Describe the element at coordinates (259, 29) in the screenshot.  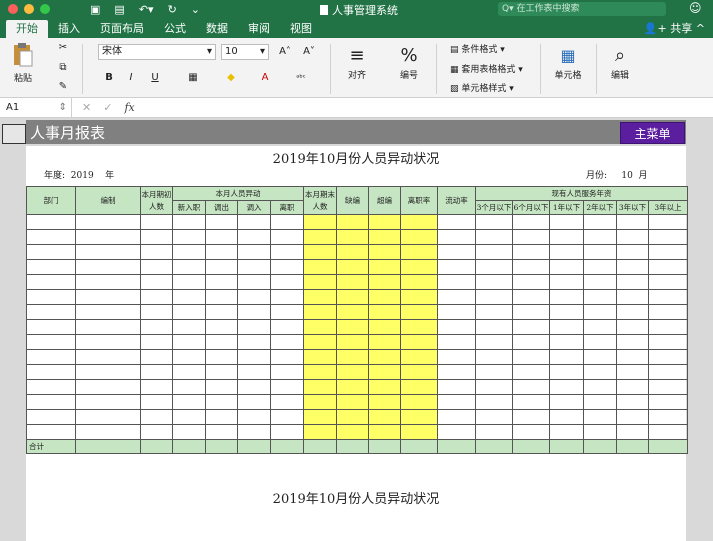
I see `tab-review: 审阅` at that location.